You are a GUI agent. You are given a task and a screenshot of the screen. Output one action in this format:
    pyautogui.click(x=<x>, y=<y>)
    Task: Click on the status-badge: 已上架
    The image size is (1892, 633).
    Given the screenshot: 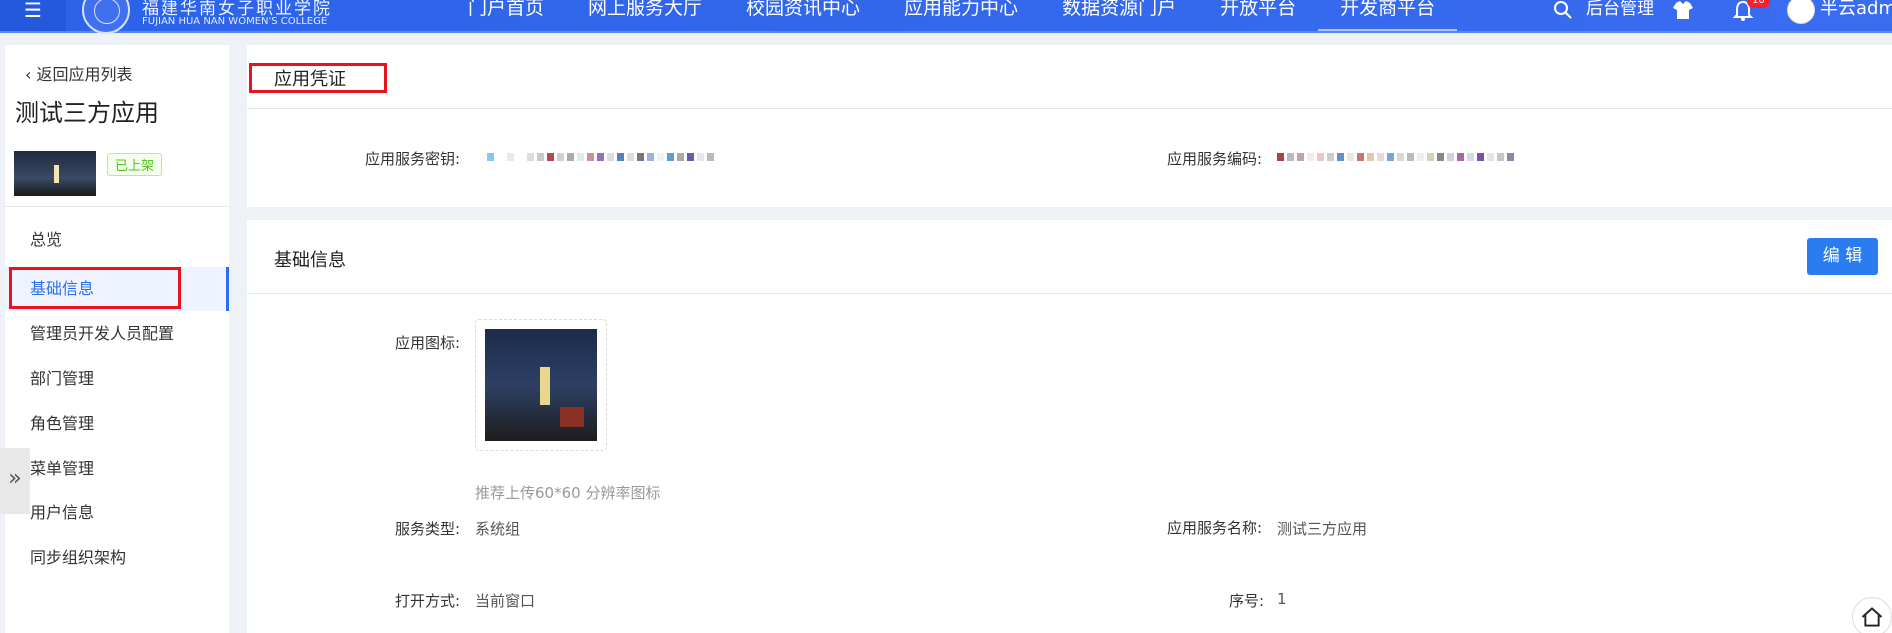 What is the action you would take?
    pyautogui.click(x=135, y=164)
    